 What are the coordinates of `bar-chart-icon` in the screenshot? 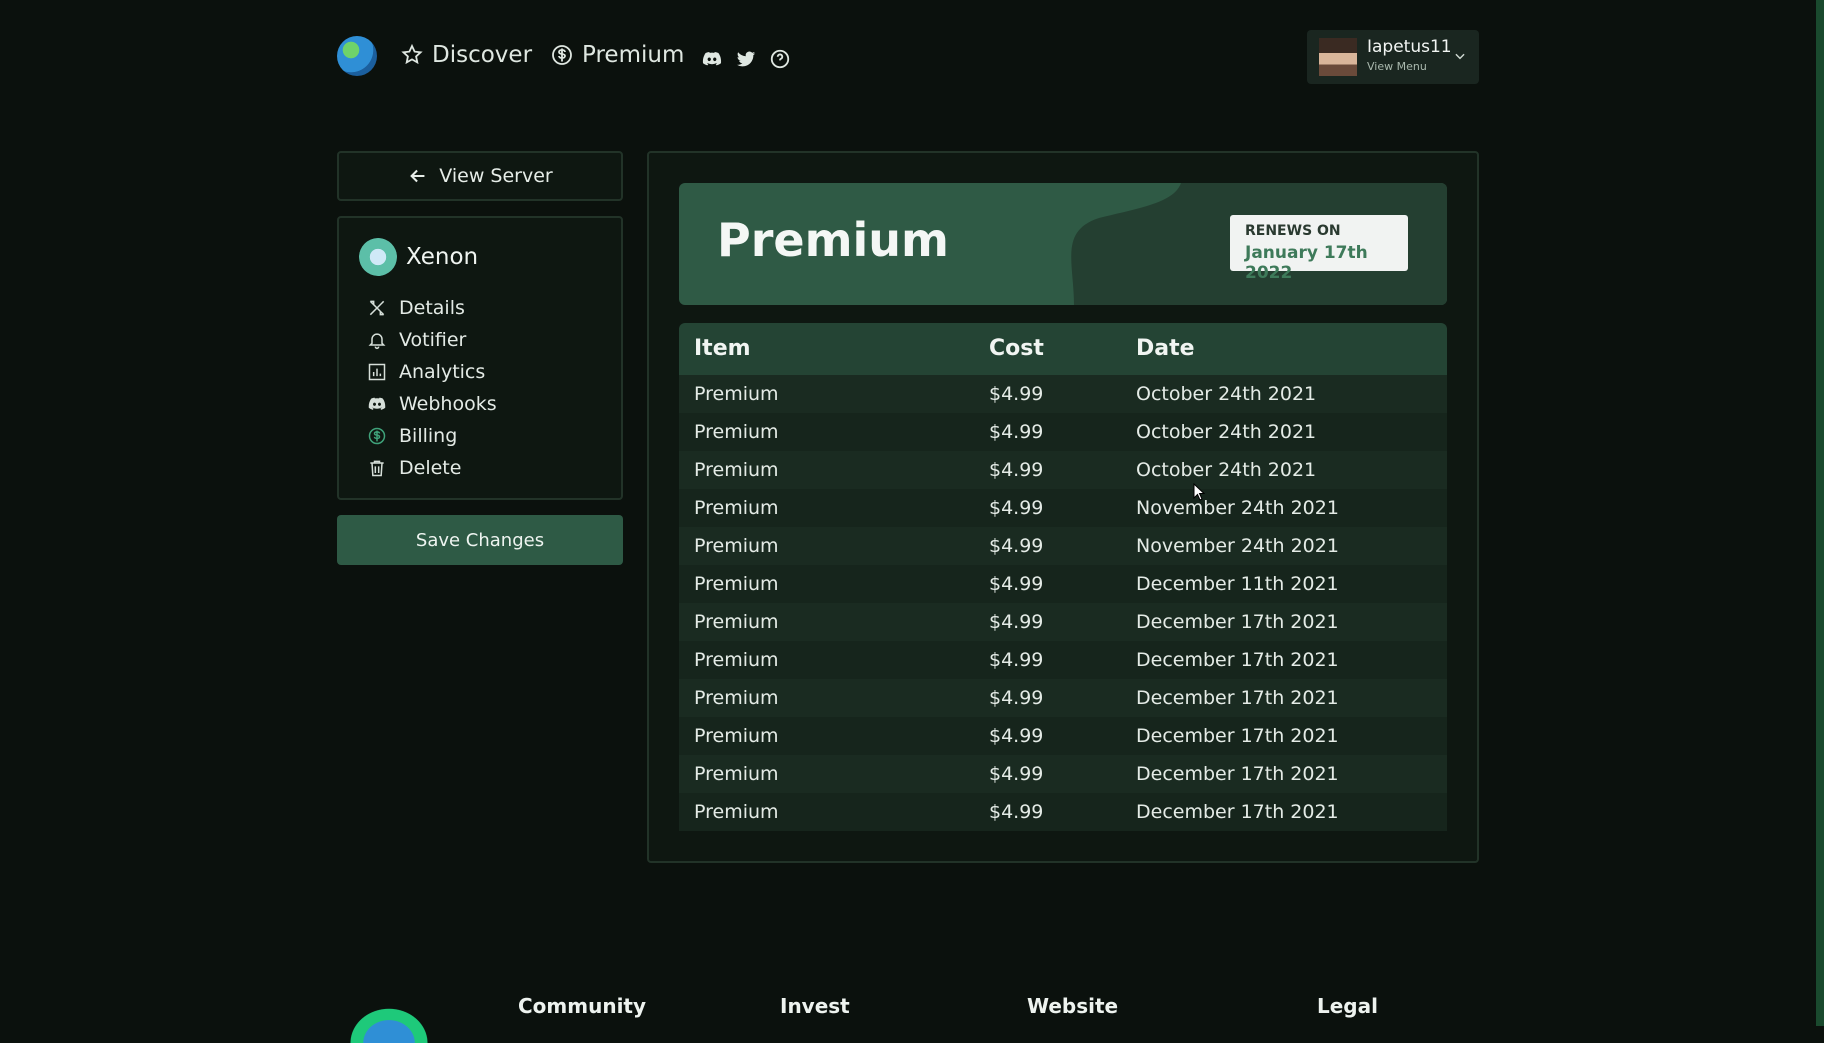 It's located at (377, 372).